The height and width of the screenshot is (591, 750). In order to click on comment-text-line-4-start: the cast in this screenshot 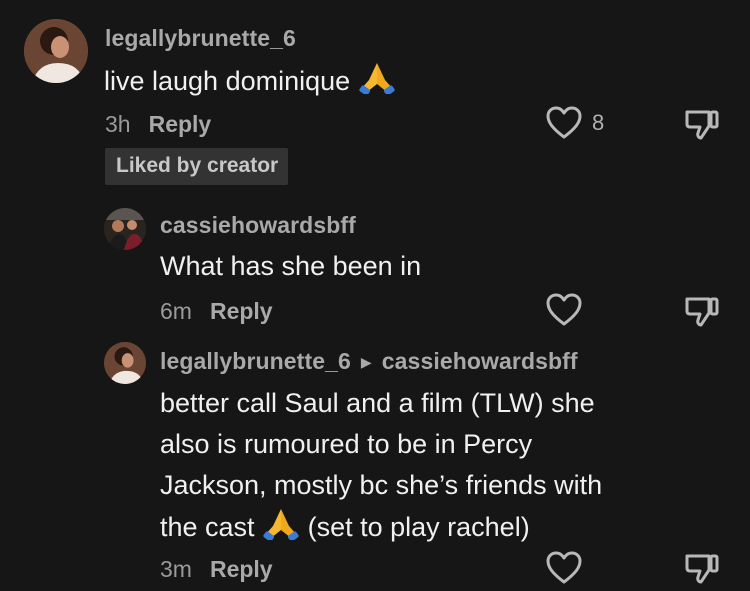, I will do `click(207, 527)`.